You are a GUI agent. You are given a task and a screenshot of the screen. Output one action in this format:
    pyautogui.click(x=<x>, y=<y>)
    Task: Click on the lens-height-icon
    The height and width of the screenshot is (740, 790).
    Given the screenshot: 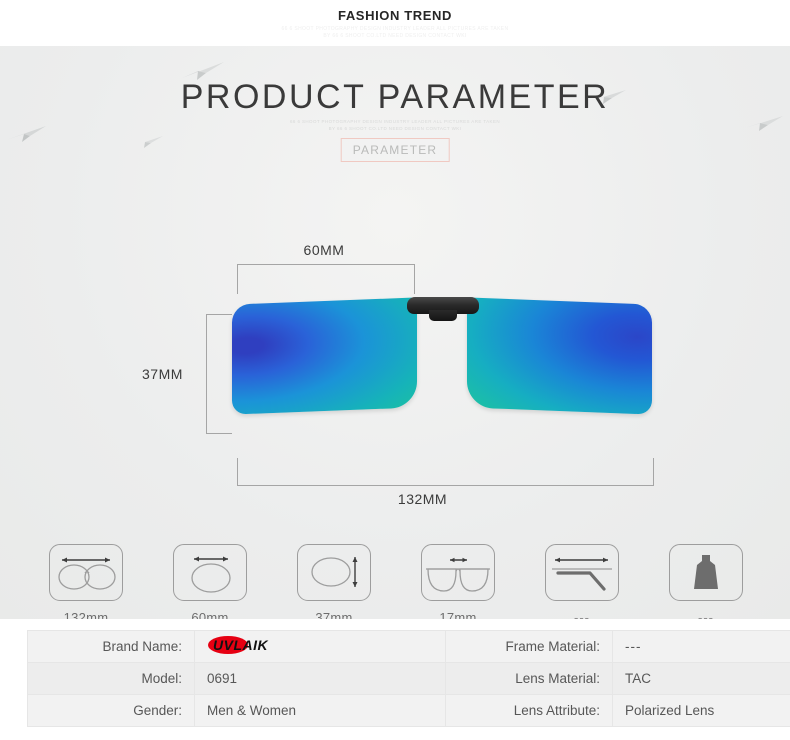 What is the action you would take?
    pyautogui.click(x=334, y=572)
    